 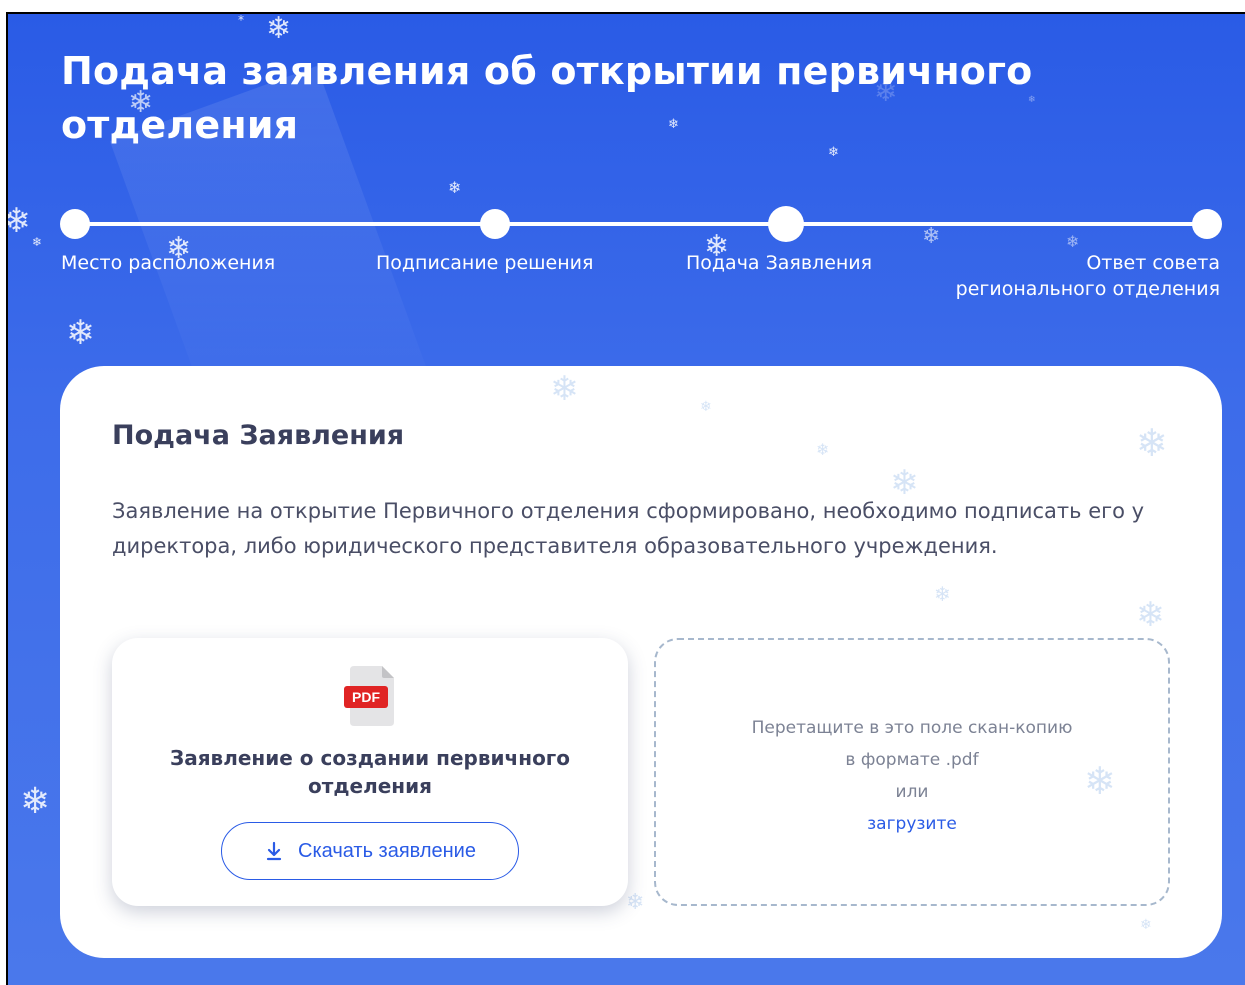 I want to click on step-4-label: Ответ совета регионального отделения, so click(x=1088, y=276).